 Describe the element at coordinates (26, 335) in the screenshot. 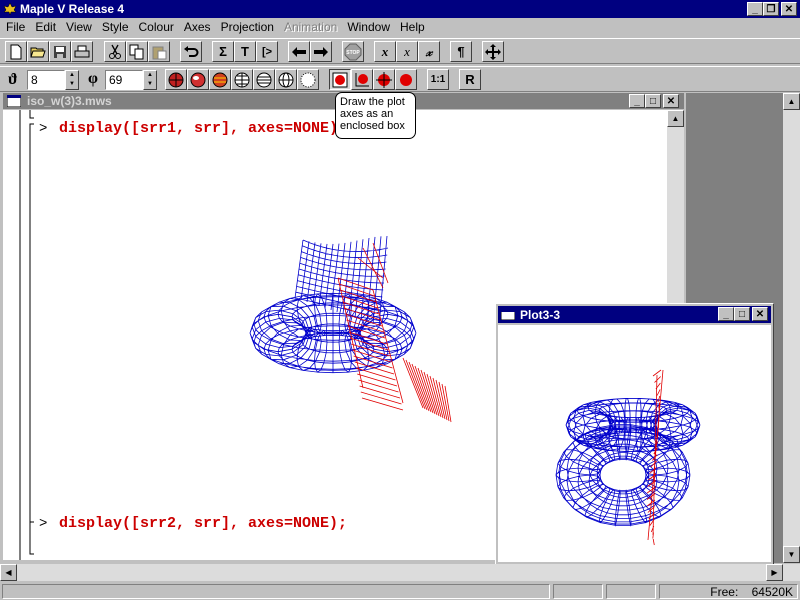

I see `group-brackets` at that location.